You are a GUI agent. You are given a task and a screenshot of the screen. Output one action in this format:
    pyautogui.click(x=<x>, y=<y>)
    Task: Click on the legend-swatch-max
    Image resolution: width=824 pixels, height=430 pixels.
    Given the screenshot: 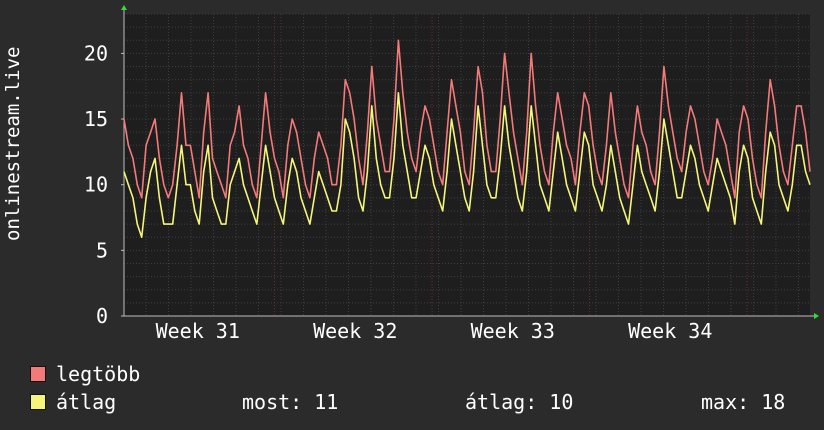 What is the action you would take?
    pyautogui.click(x=38, y=374)
    